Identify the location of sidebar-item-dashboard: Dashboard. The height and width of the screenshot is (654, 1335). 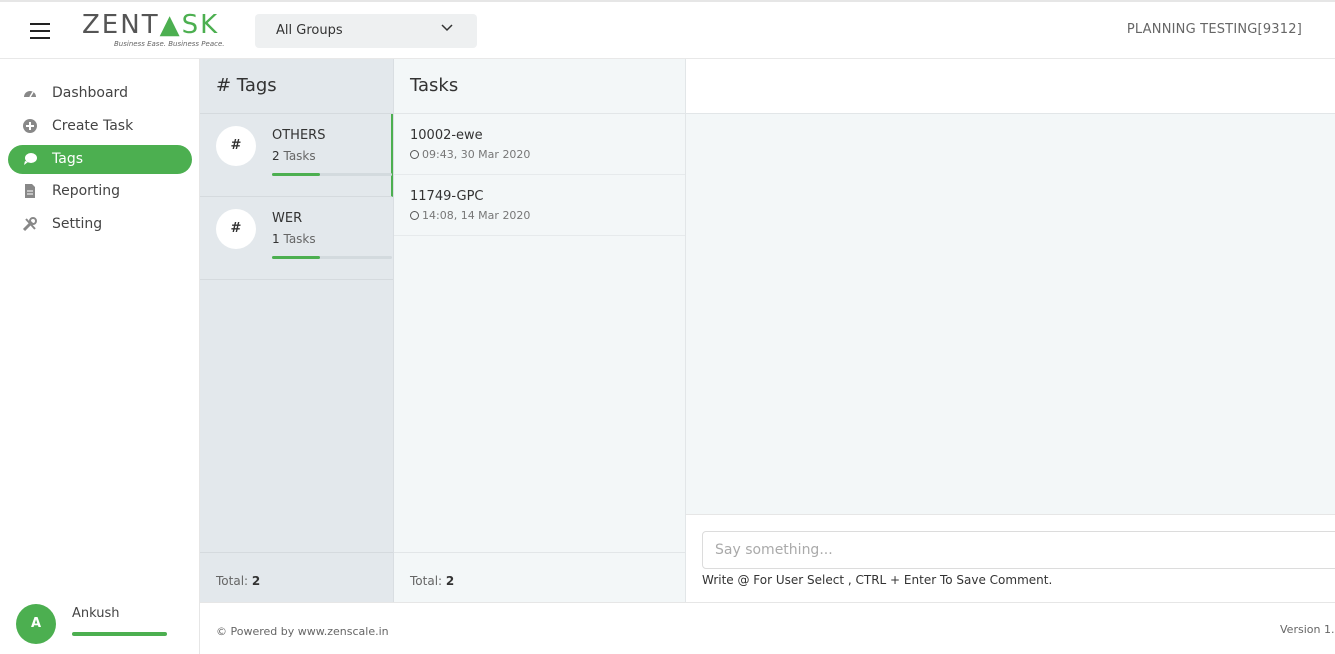
(100, 93).